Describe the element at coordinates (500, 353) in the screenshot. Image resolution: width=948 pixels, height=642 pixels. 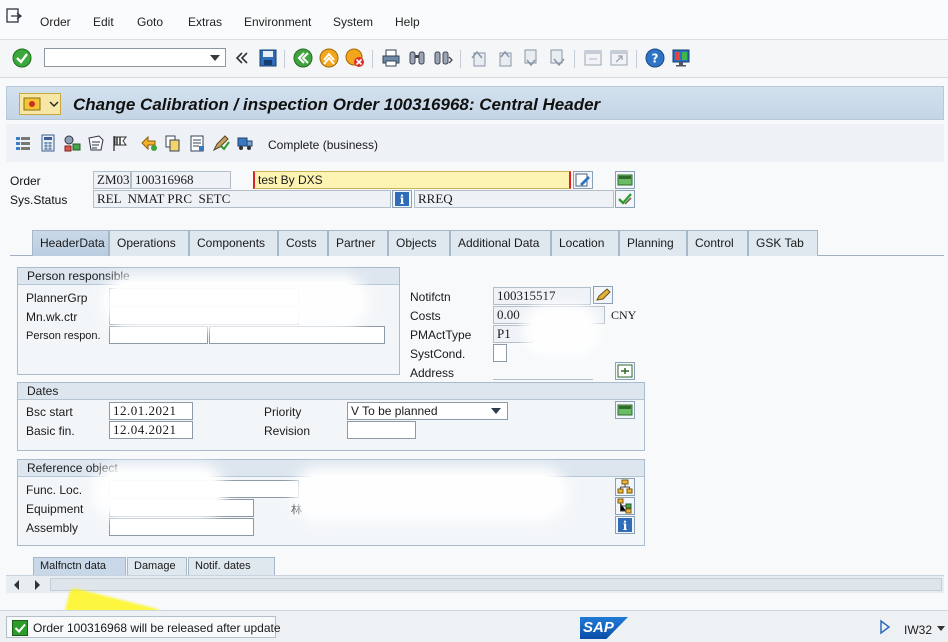
I see `system-condition-input` at that location.